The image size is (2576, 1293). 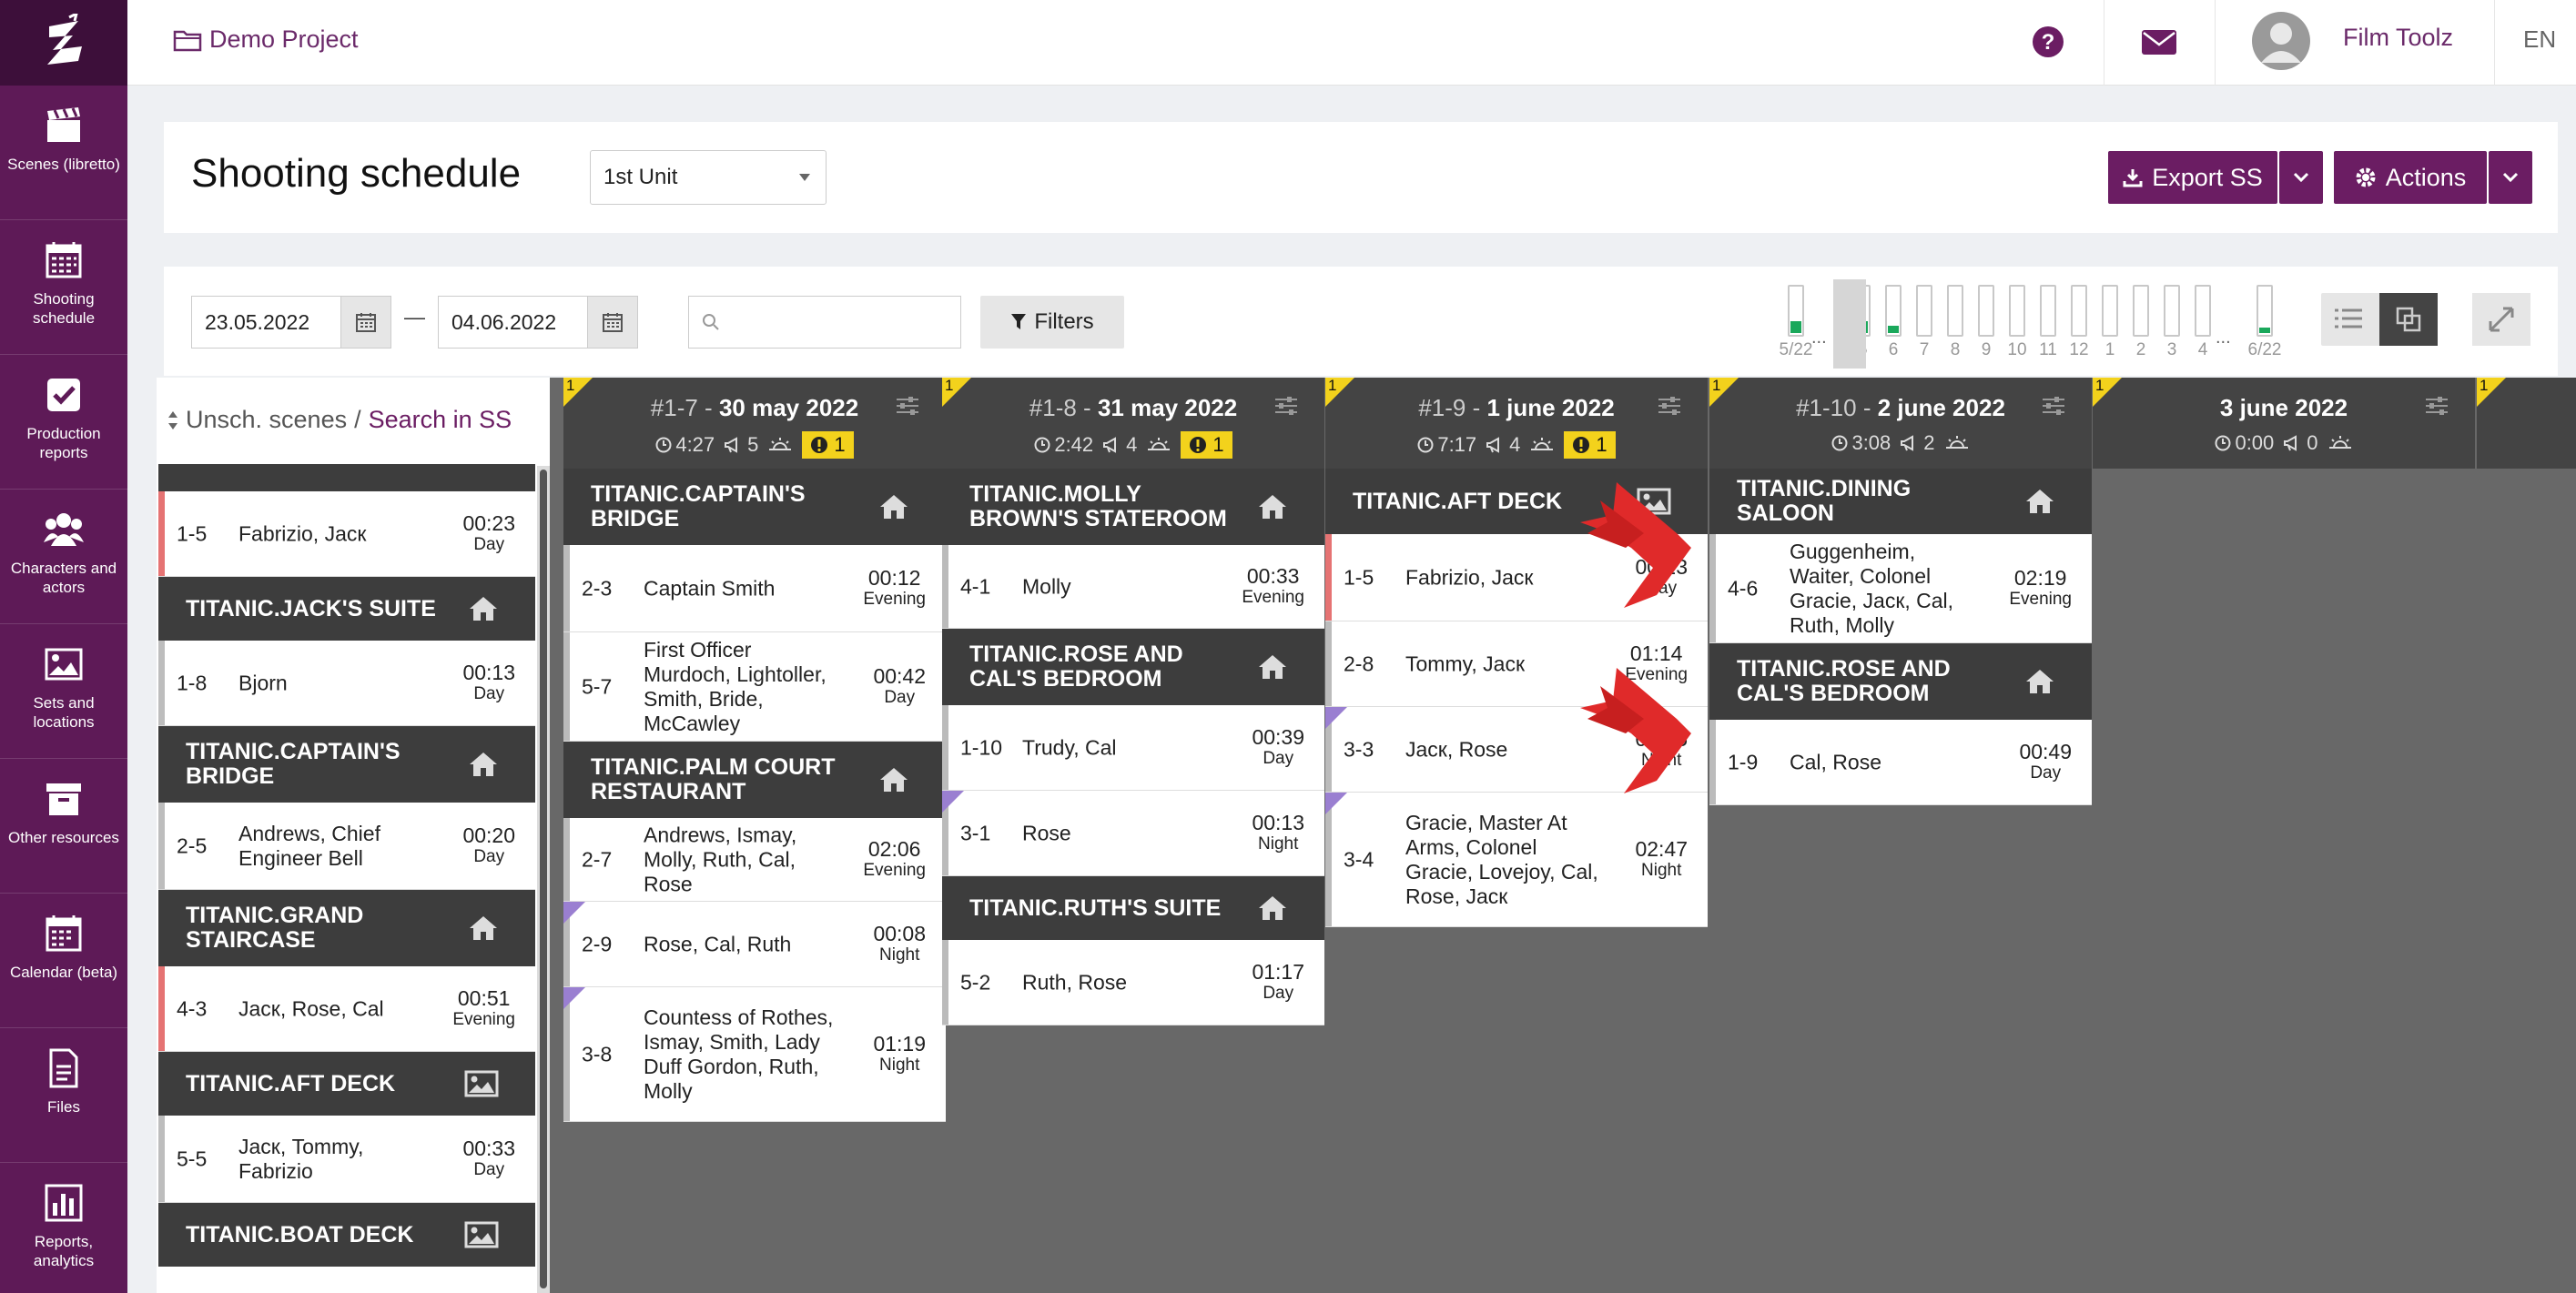 What do you see at coordinates (2281, 41) in the screenshot?
I see `user-avatar` at bounding box center [2281, 41].